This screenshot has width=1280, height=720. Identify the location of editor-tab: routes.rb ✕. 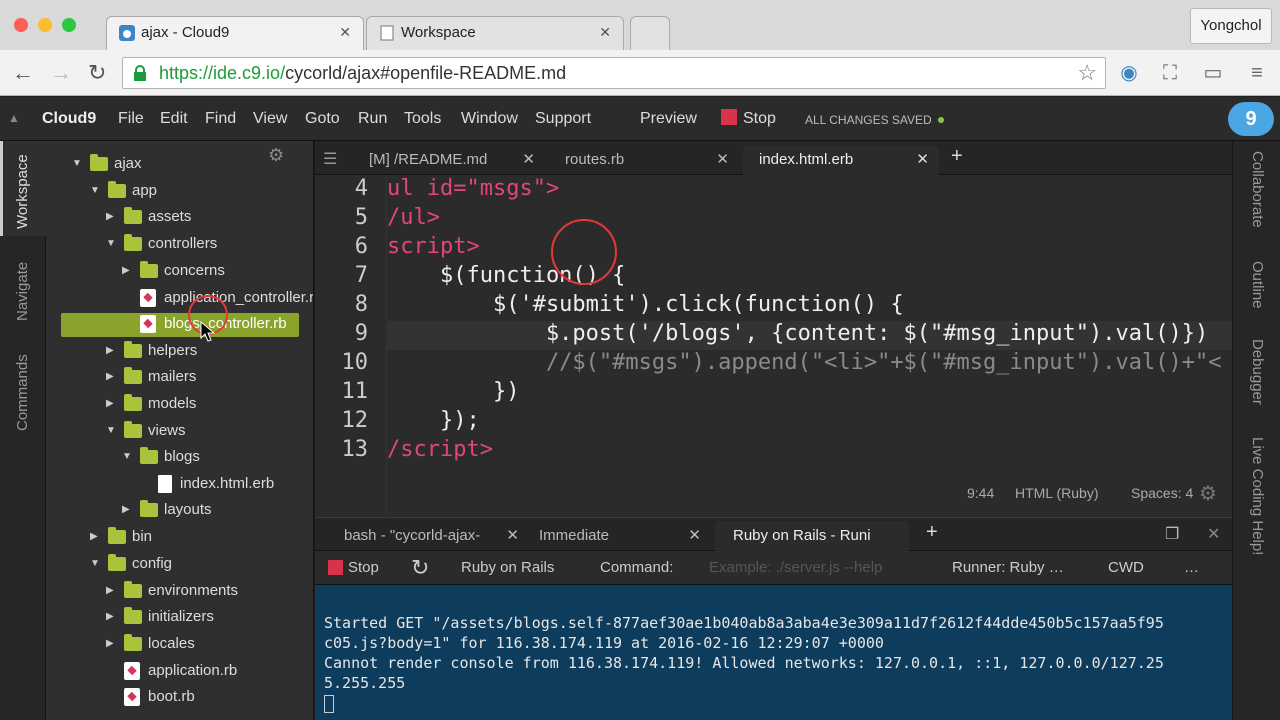
(642, 160).